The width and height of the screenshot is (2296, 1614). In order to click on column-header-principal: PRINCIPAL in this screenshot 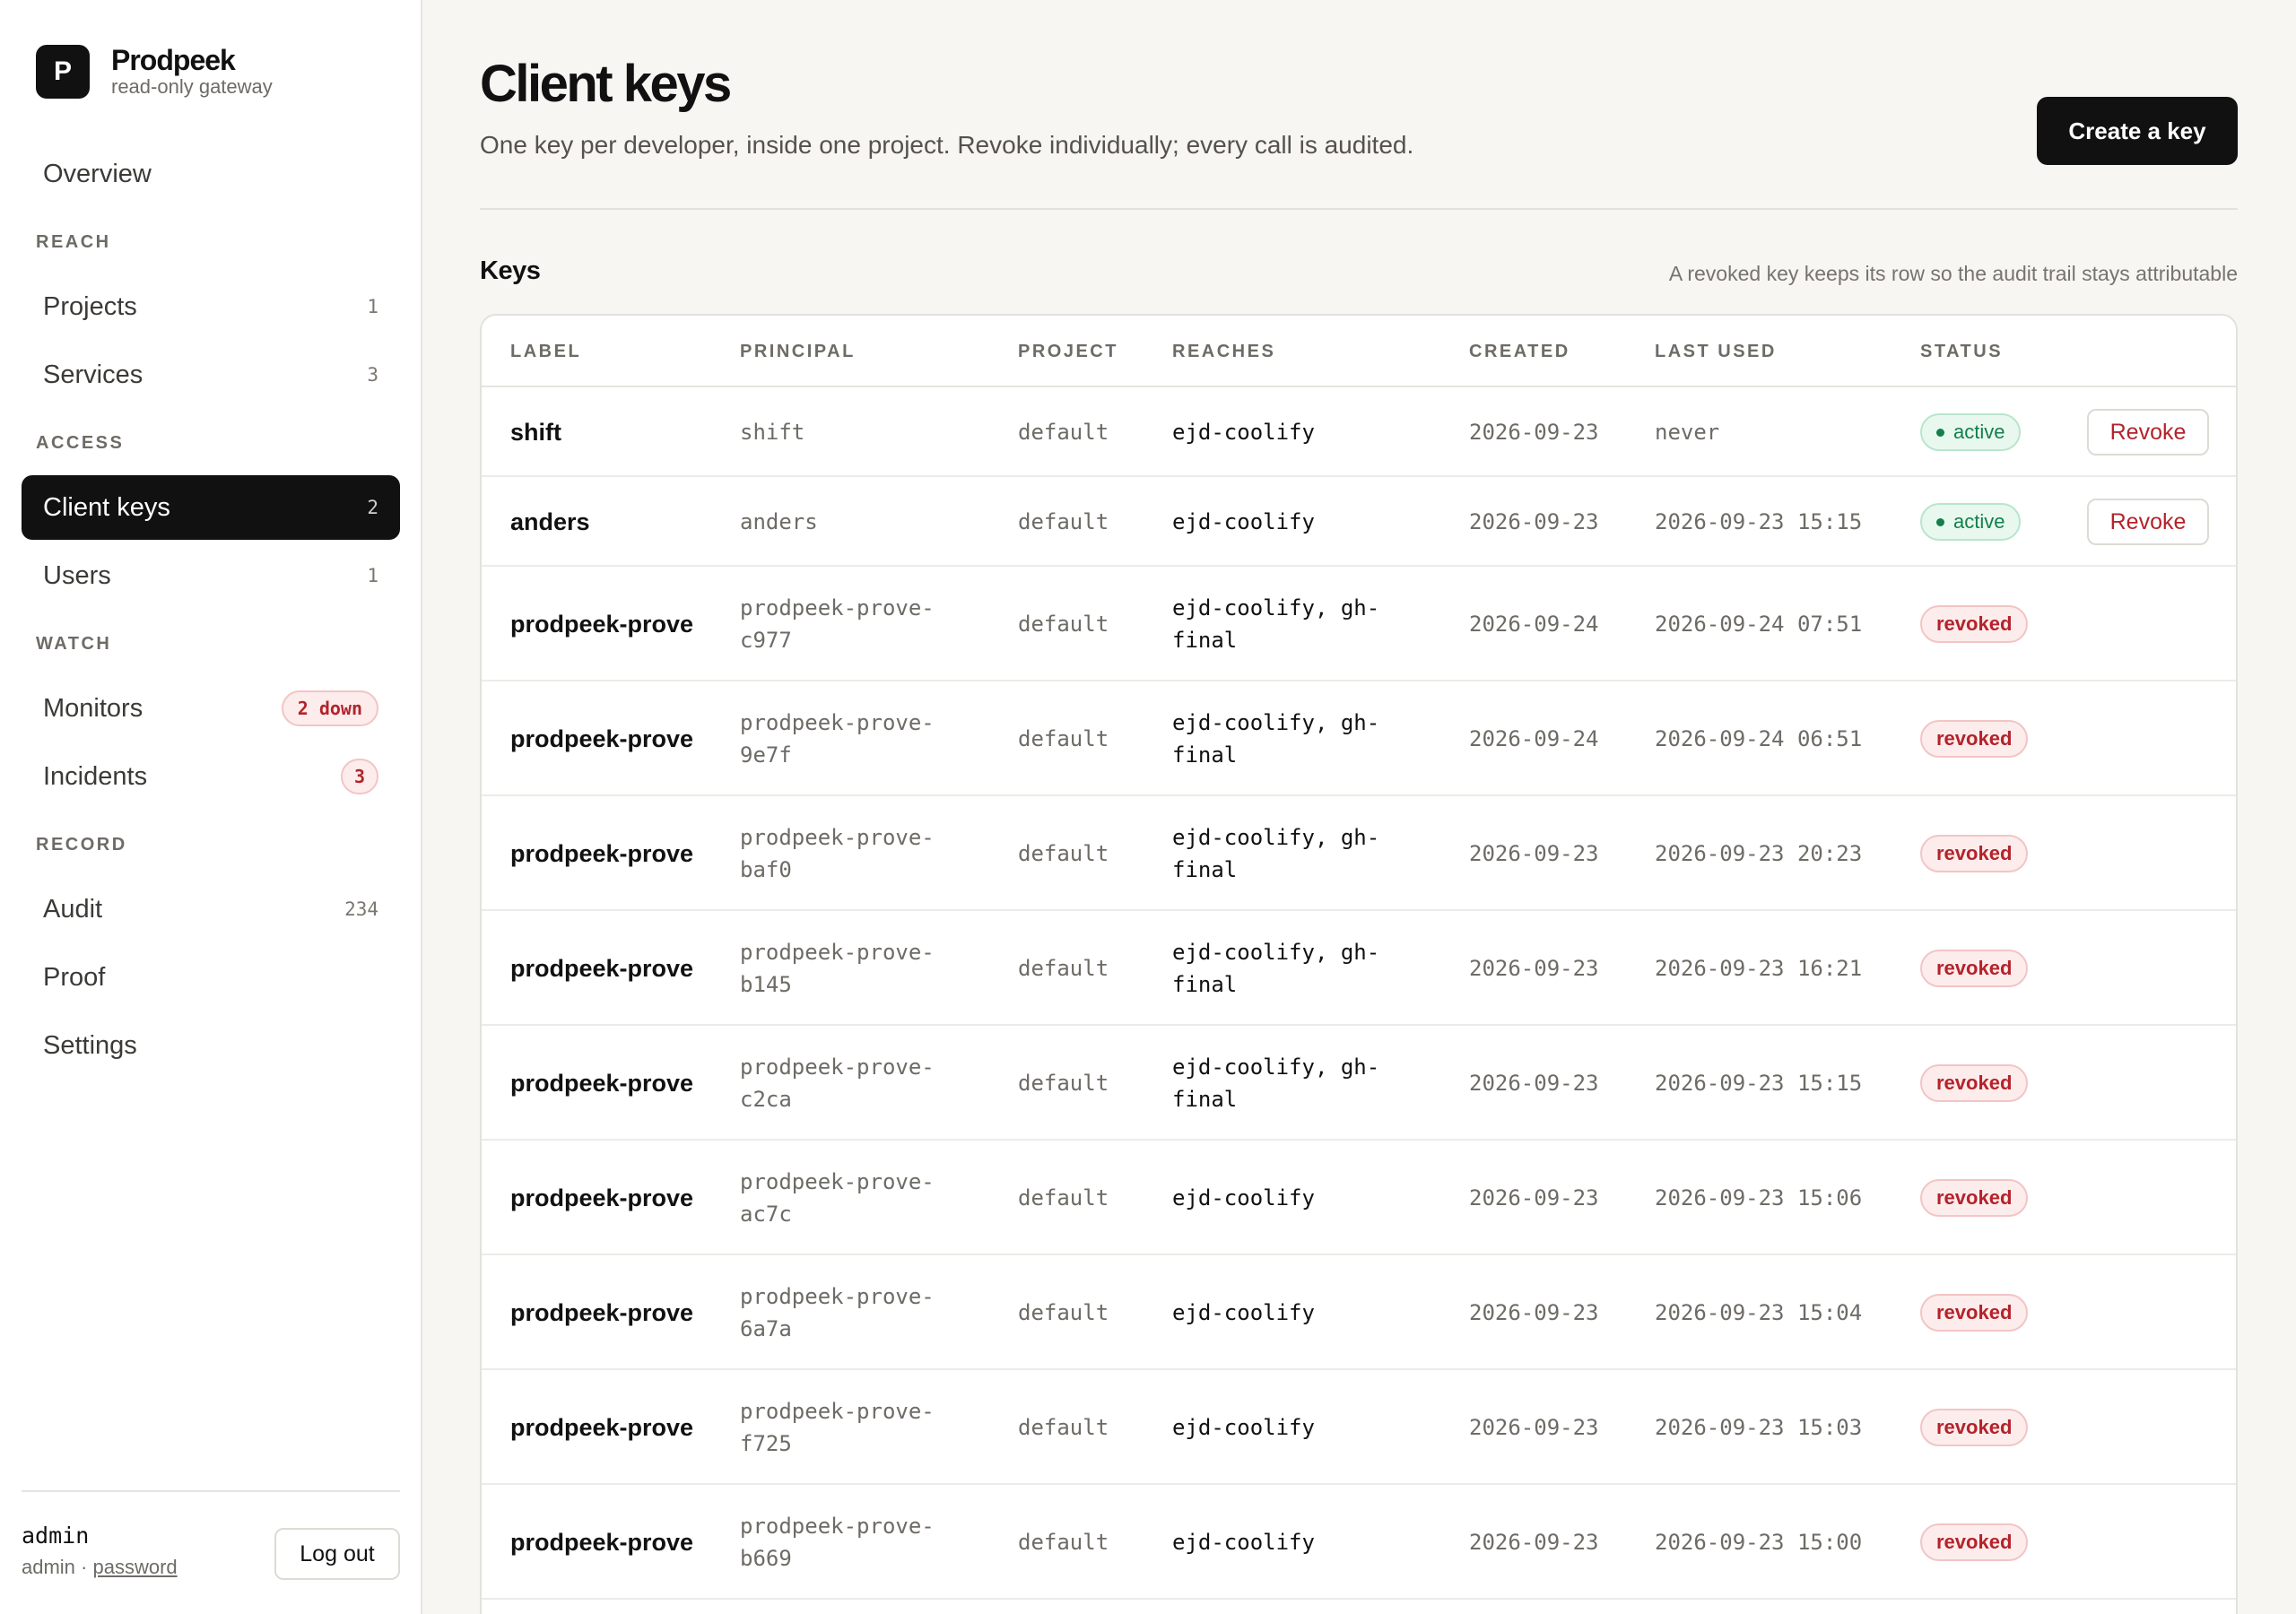, I will do `click(798, 351)`.